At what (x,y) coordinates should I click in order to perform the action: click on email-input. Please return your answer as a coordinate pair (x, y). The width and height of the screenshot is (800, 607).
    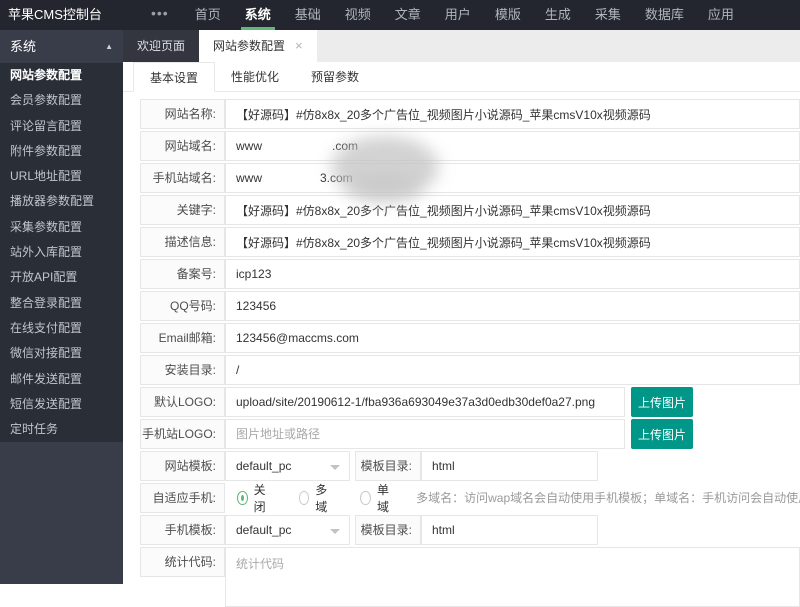
    Looking at the image, I should click on (512, 338).